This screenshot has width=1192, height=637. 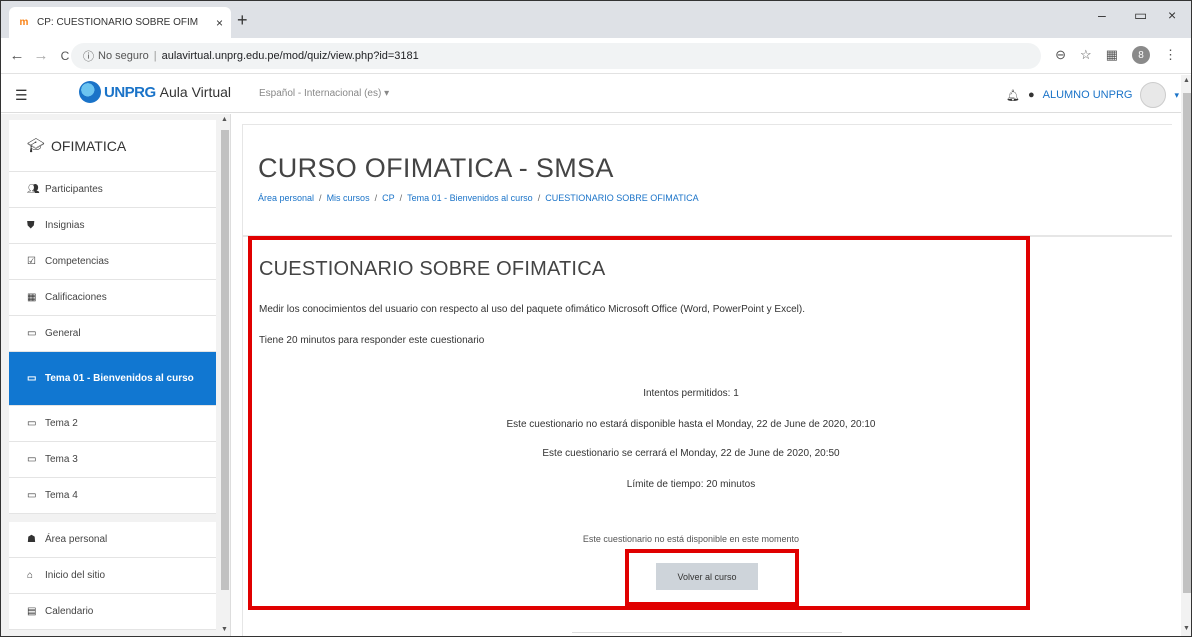 I want to click on dashboard-icon: ☗, so click(x=31, y=539).